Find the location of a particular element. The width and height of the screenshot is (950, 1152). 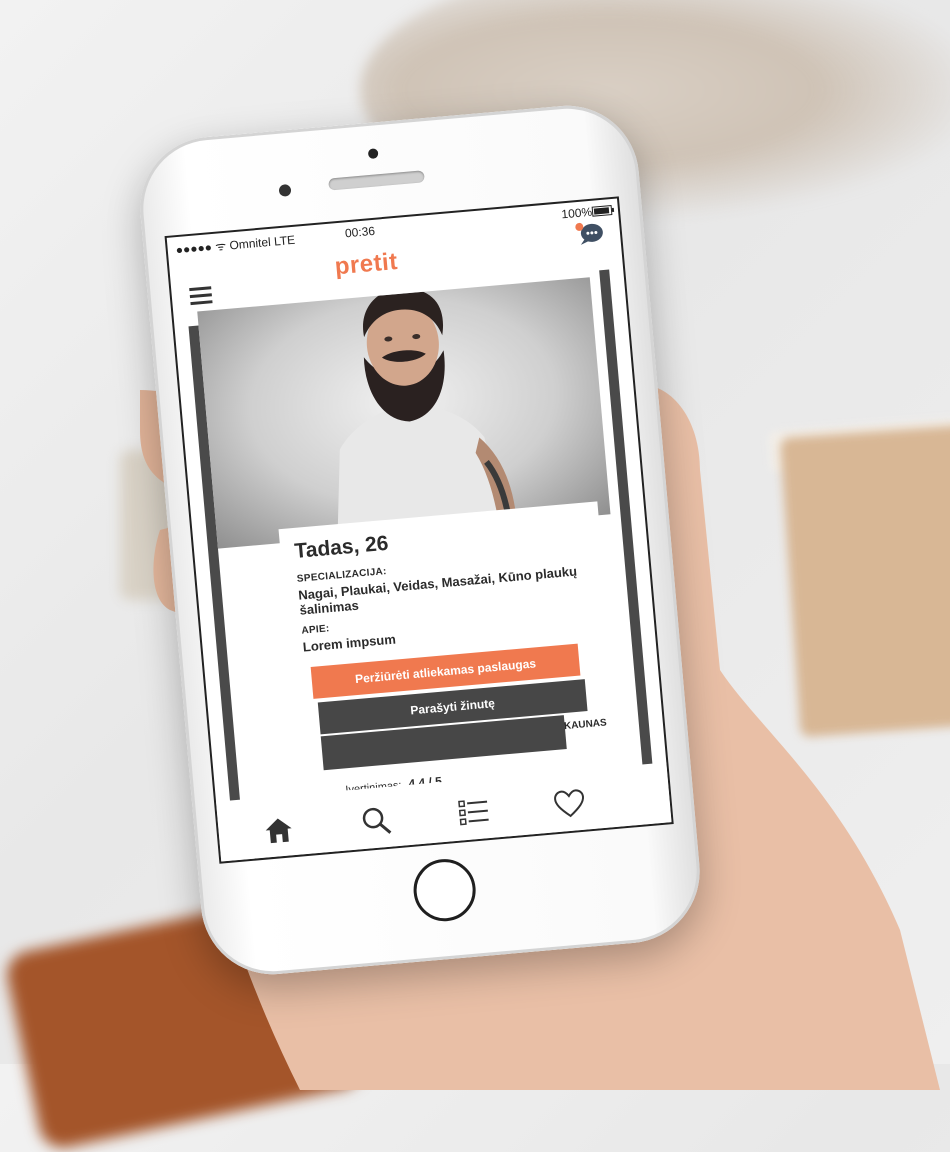

list-icon is located at coordinates (474, 812).